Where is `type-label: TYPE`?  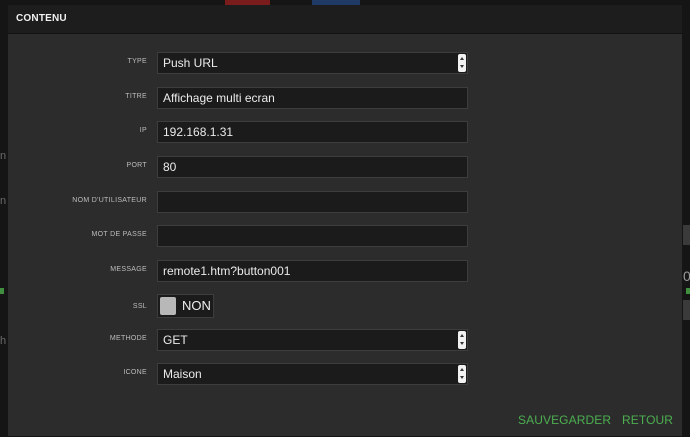 type-label: TYPE is located at coordinates (137, 61).